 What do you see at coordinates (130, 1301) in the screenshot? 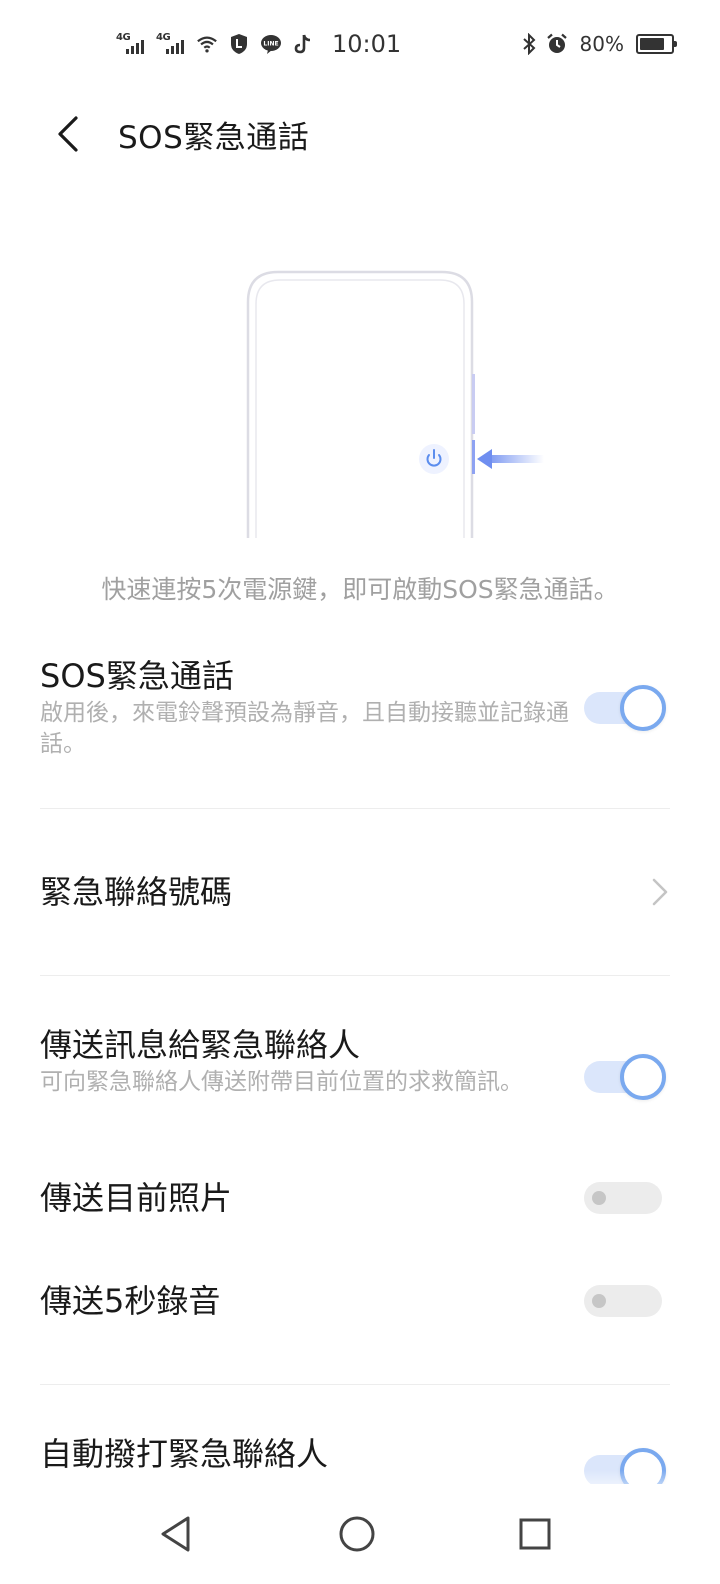
I see `setting-title: 傳送5秒錄音` at bounding box center [130, 1301].